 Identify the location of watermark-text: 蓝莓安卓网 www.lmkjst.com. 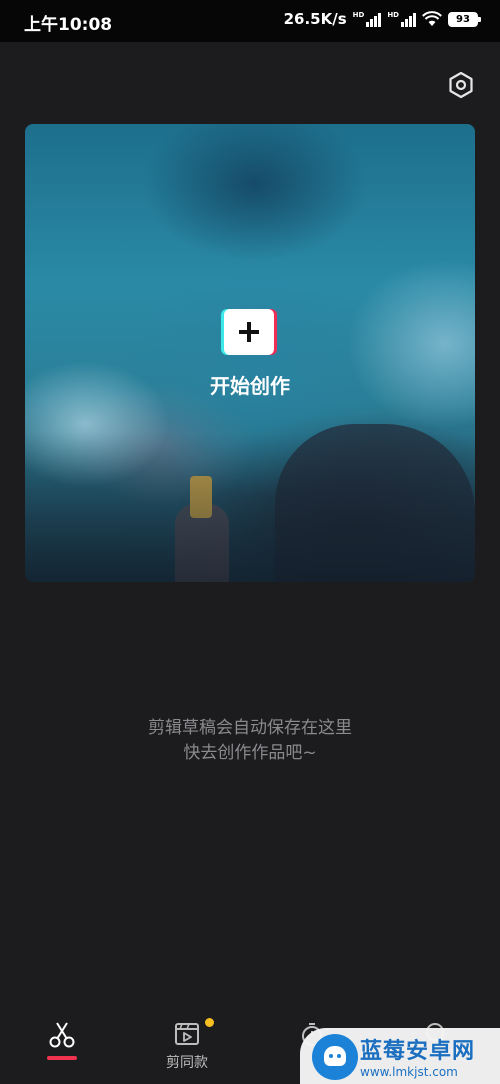
(417, 1056).